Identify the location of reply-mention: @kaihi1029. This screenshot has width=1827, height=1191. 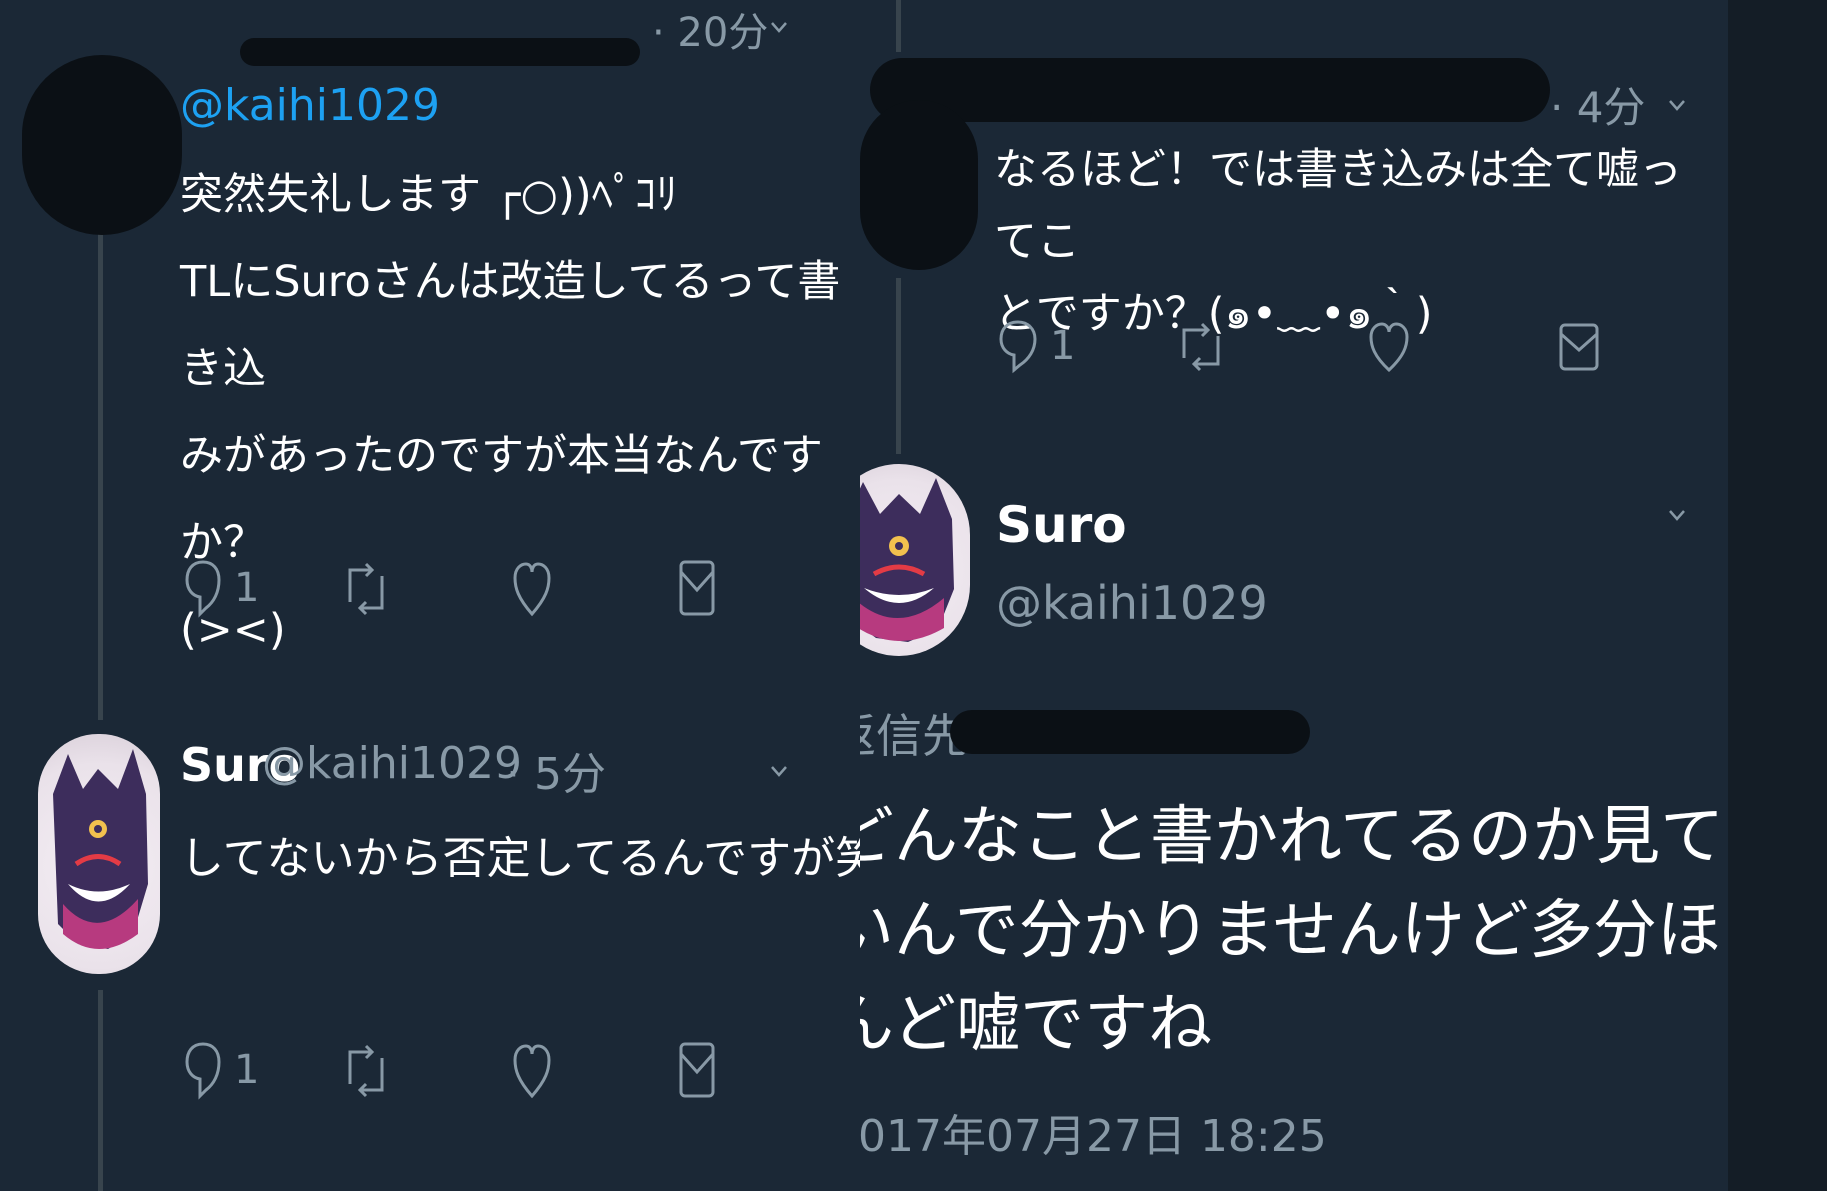
(310, 105).